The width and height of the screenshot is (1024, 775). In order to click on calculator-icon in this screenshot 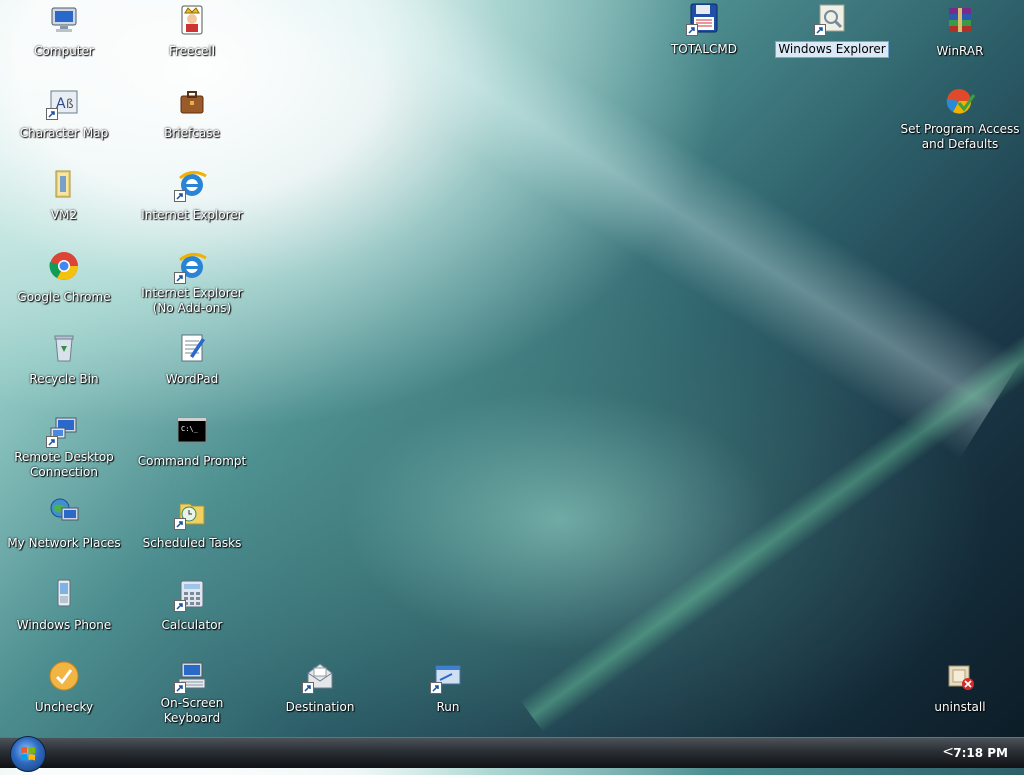, I will do `click(191, 595)`.